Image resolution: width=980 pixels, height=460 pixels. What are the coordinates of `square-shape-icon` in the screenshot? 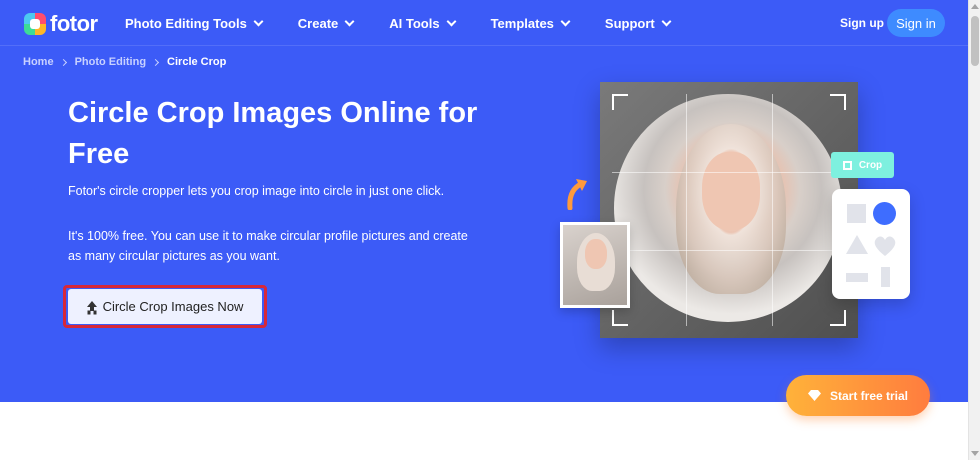 It's located at (856, 213).